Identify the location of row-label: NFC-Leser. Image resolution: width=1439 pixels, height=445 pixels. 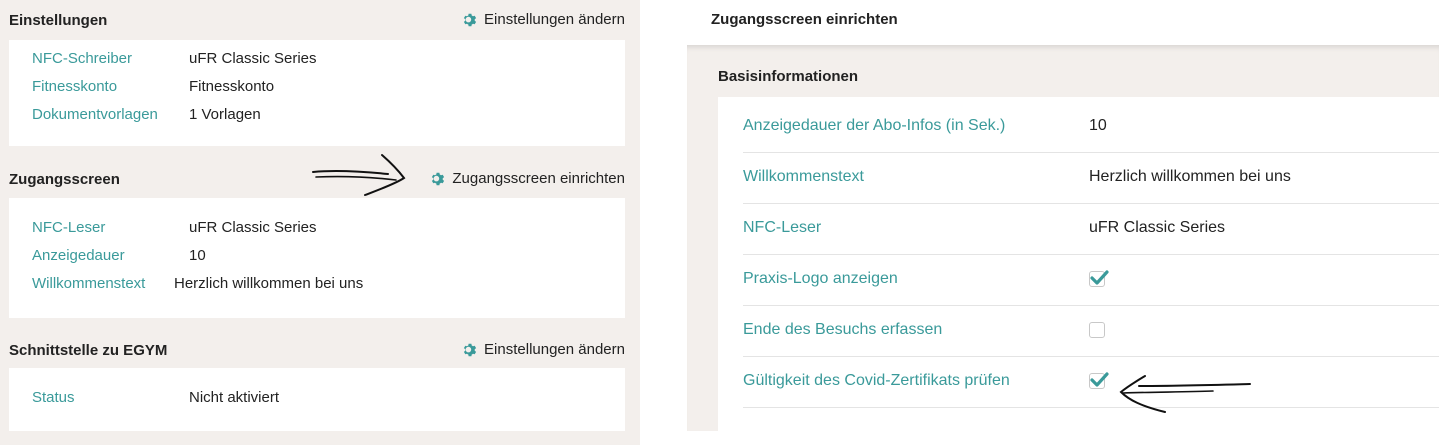
(69, 227).